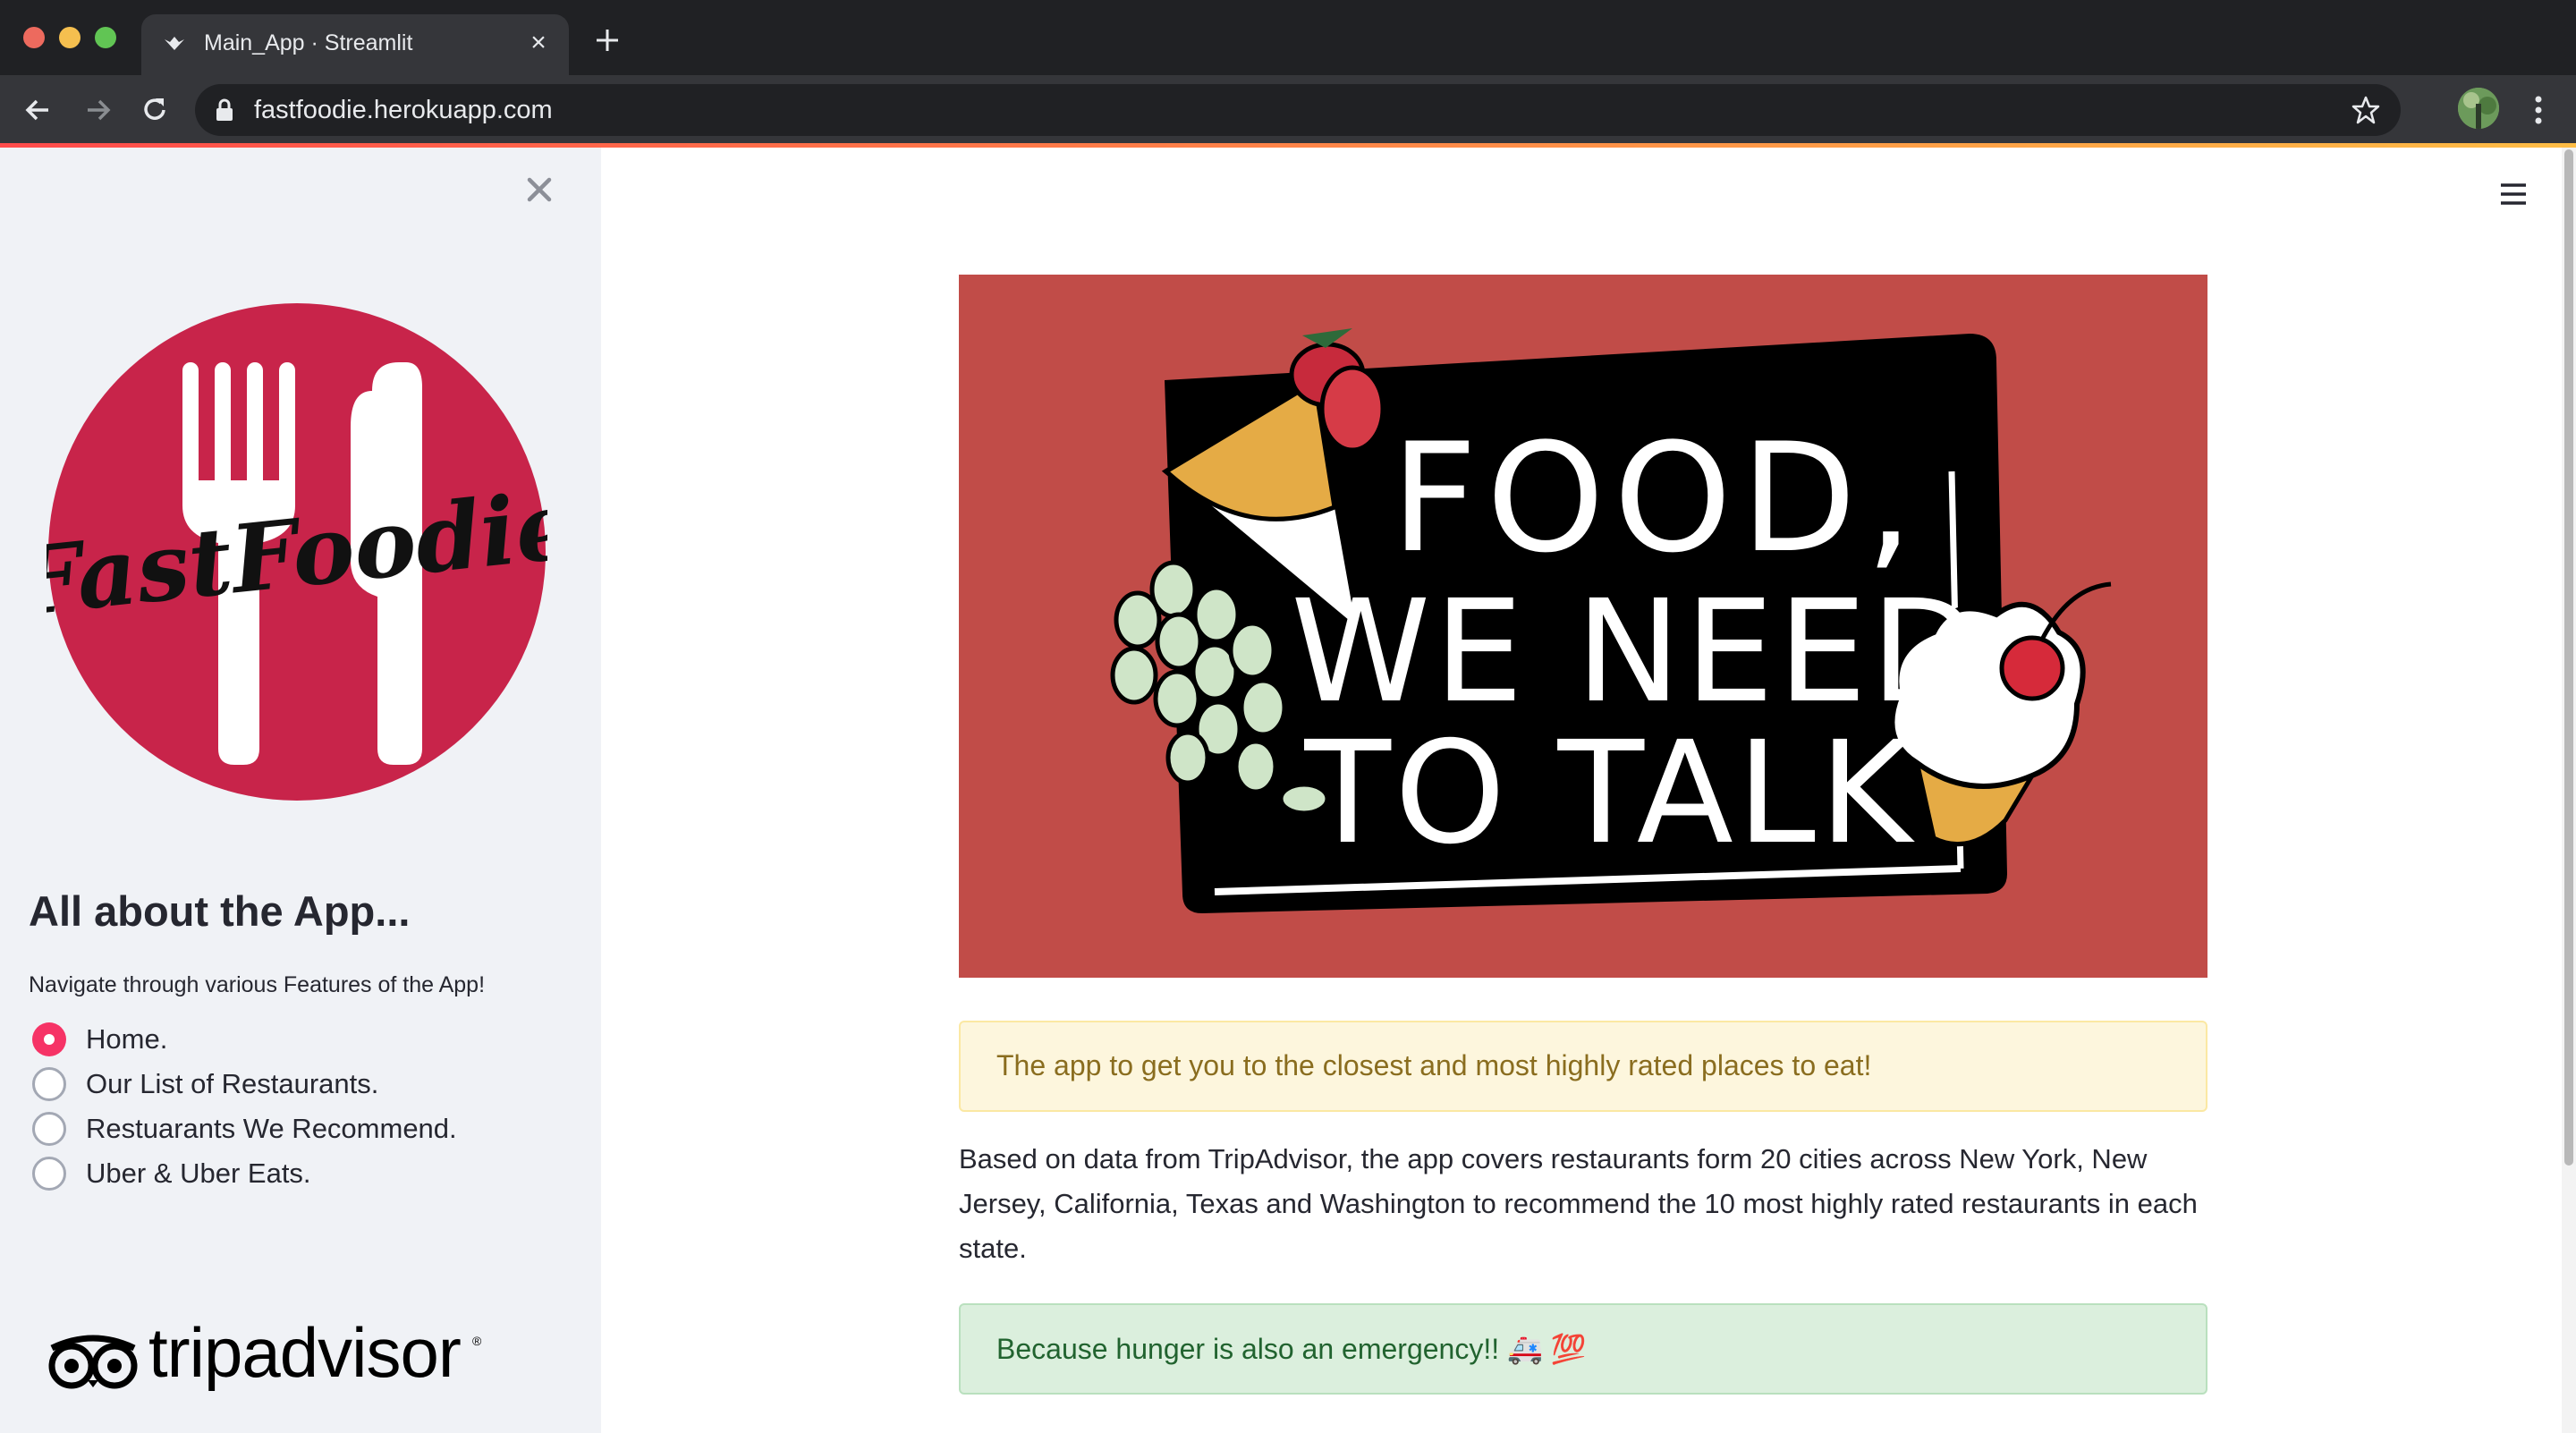 This screenshot has height=1433, width=2576. What do you see at coordinates (34, 37) in the screenshot?
I see `window-close-button` at bounding box center [34, 37].